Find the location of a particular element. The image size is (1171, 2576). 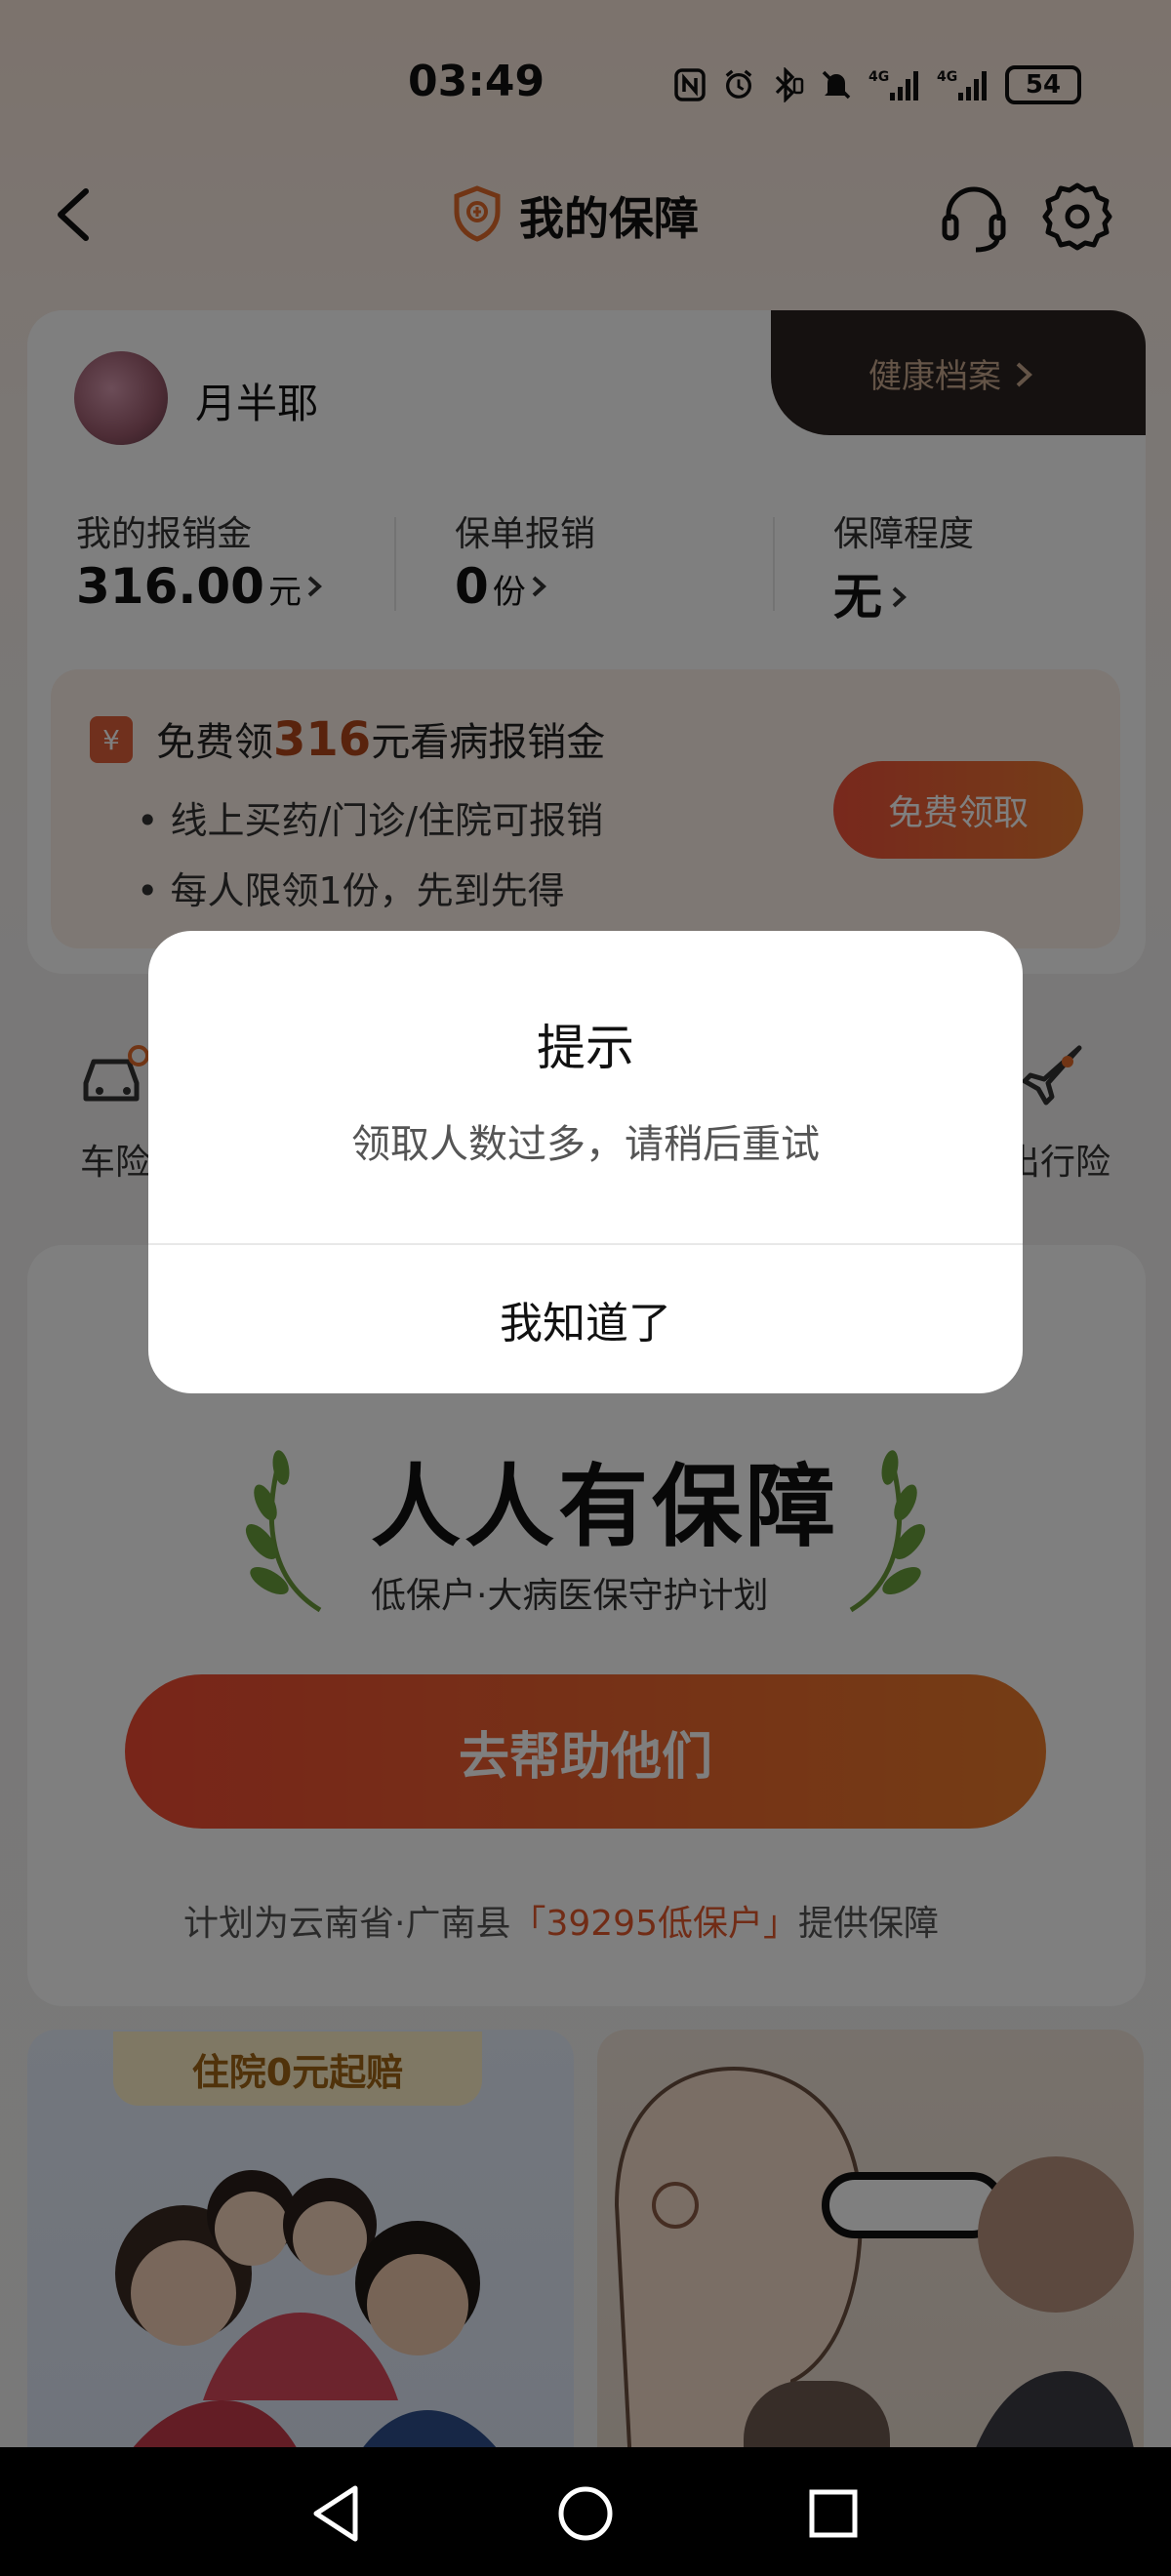

nav-back-button is located at coordinates (338, 2514).